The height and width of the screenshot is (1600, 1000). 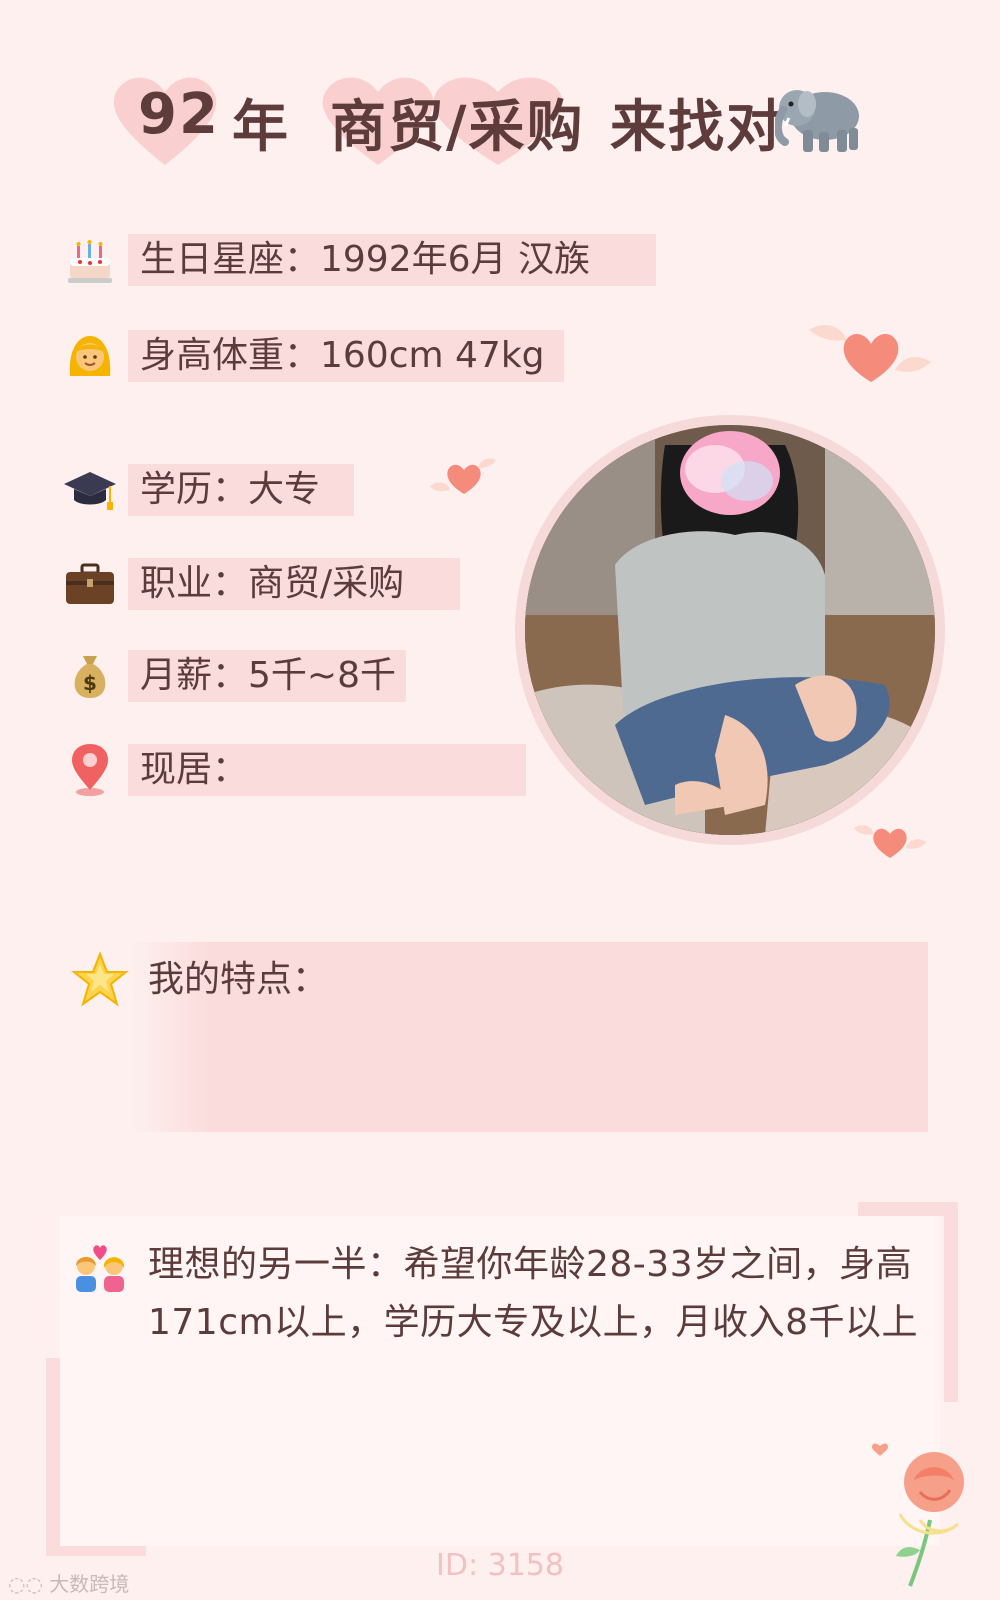 I want to click on briefcase-icon, so click(x=90, y=584).